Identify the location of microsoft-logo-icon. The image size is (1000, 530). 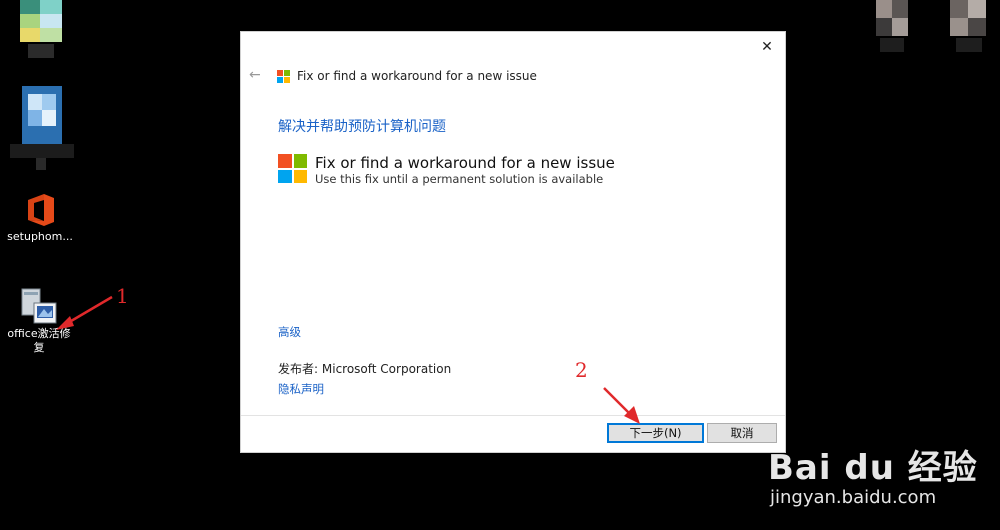
(283, 76).